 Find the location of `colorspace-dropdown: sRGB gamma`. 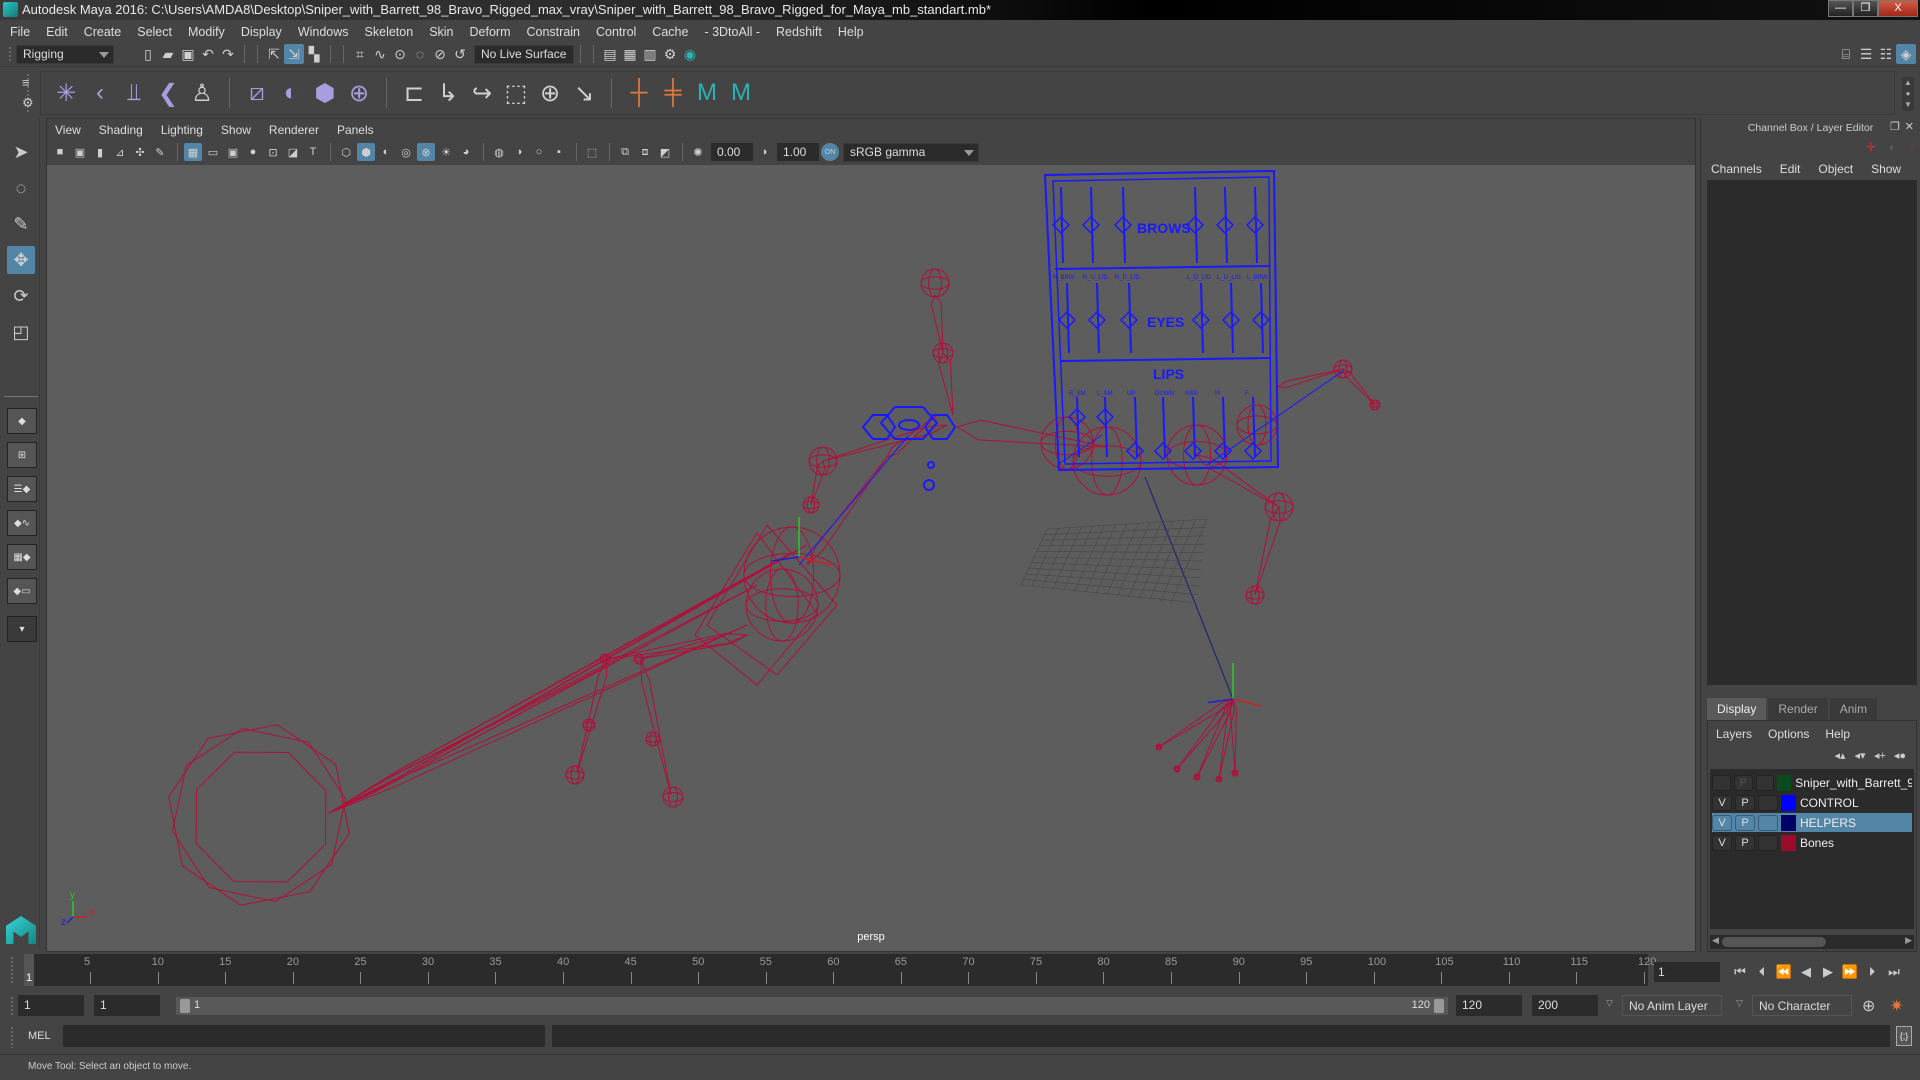

colorspace-dropdown: sRGB gamma is located at coordinates (911, 152).